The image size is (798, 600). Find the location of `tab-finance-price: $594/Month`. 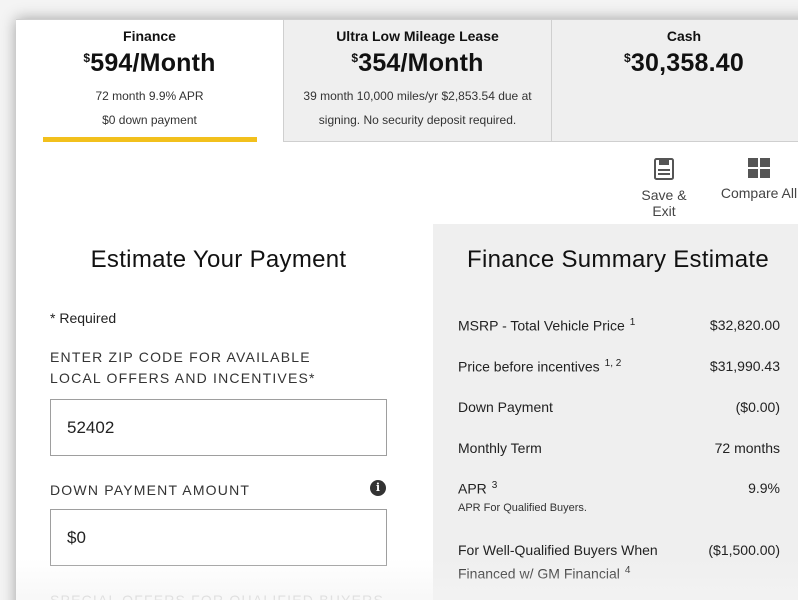

tab-finance-price: $594/Month is located at coordinates (149, 63).